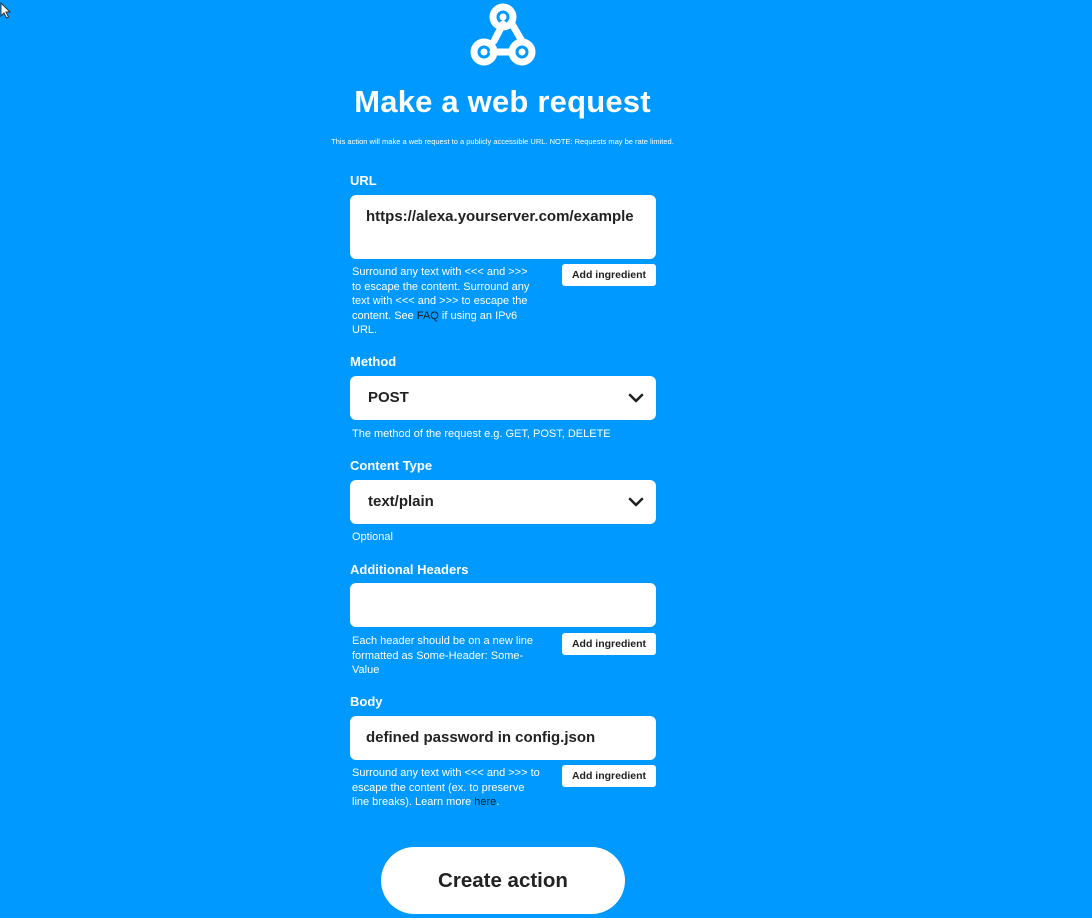  Describe the element at coordinates (609, 776) in the screenshot. I see `body-add-ingredient-button: Add ingredient` at that location.